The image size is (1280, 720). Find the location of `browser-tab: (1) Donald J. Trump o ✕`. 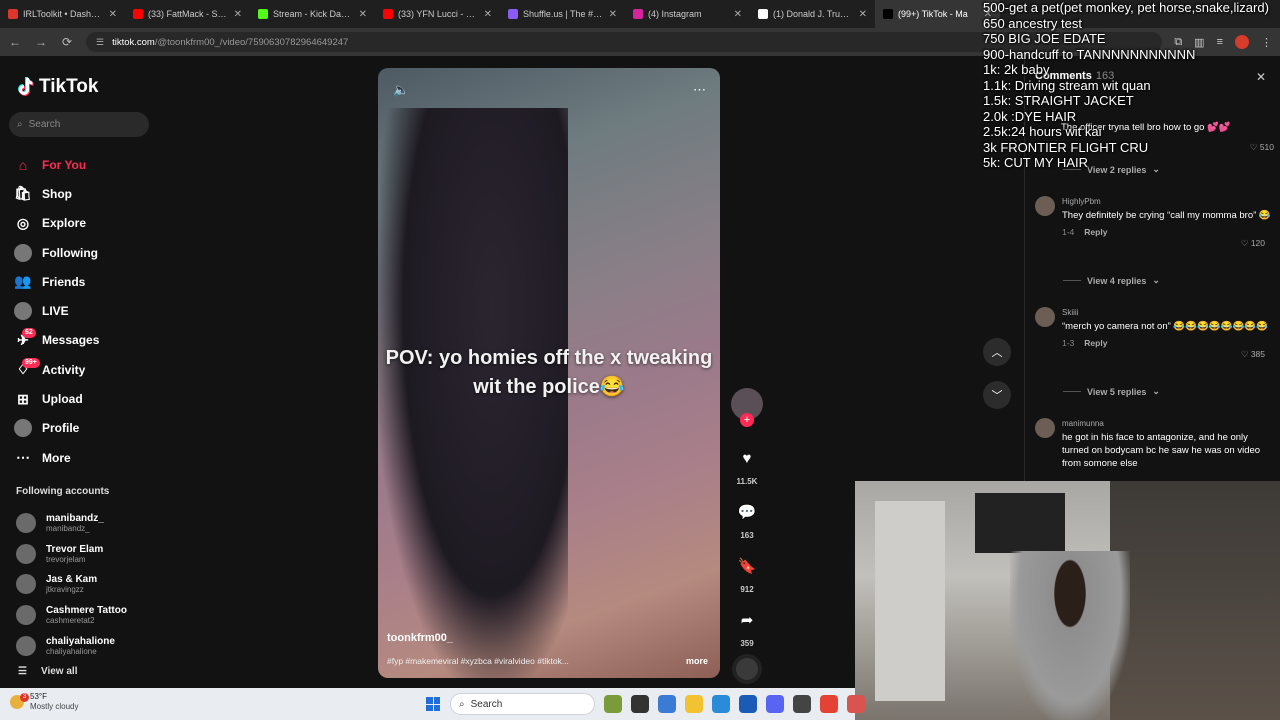

browser-tab: (1) Donald J. Trump o ✕ is located at coordinates (812, 14).